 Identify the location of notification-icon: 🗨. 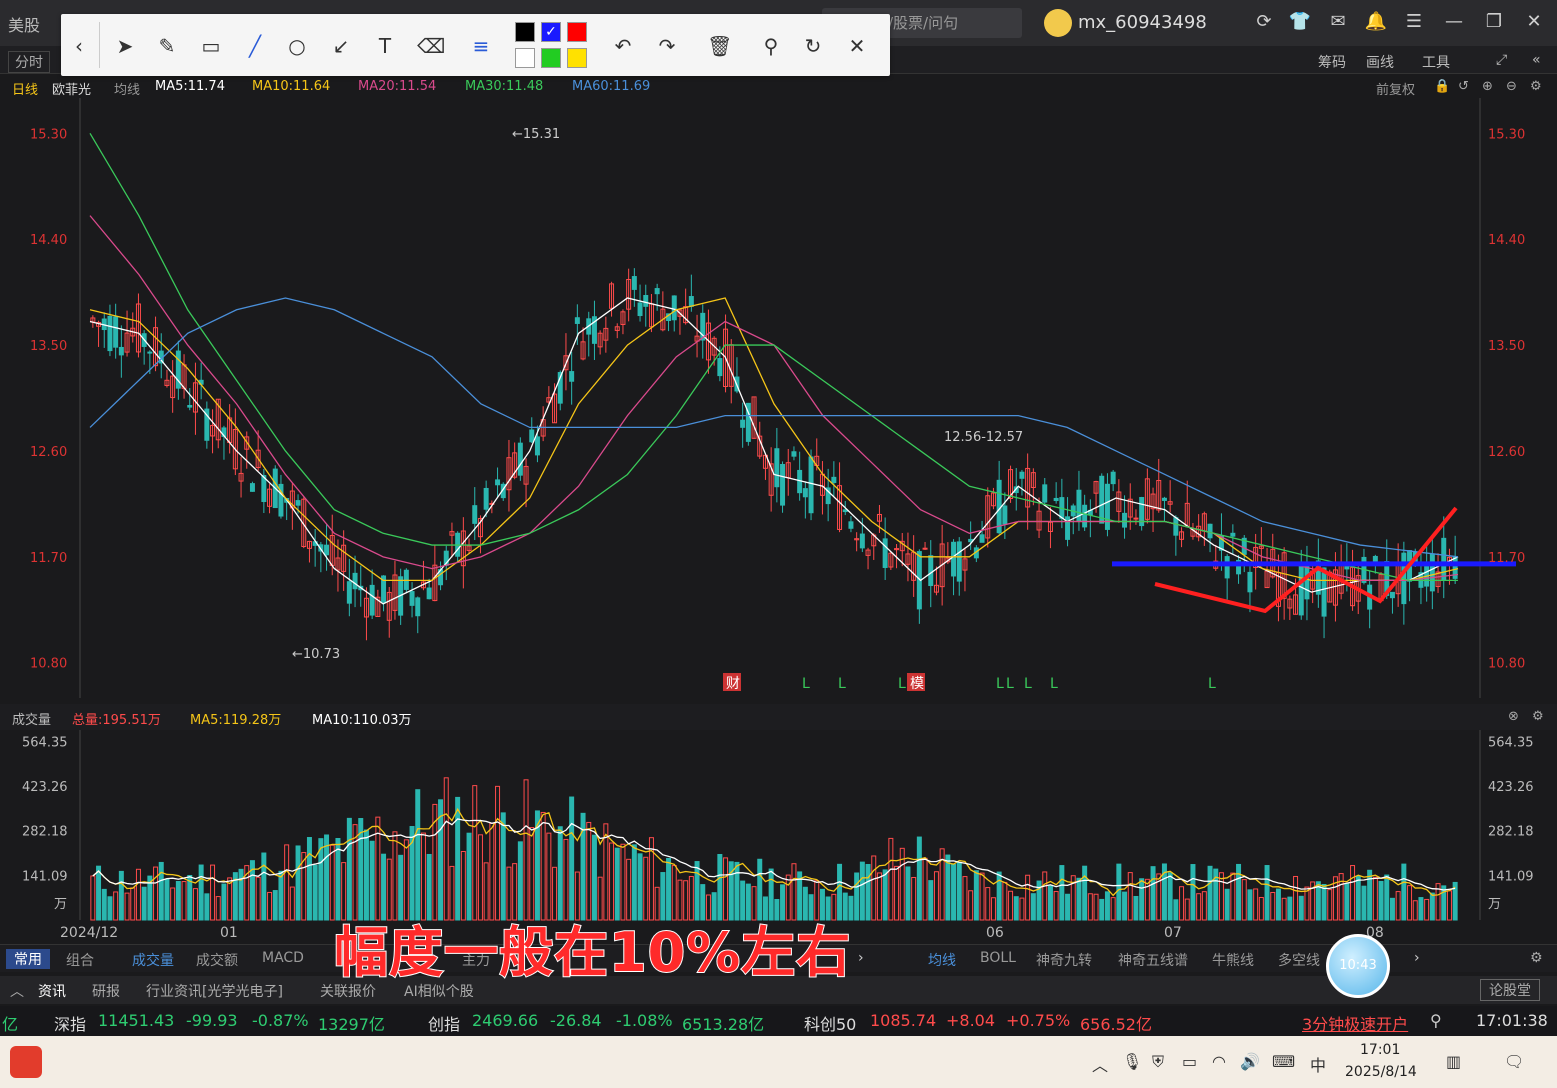
(1514, 1061).